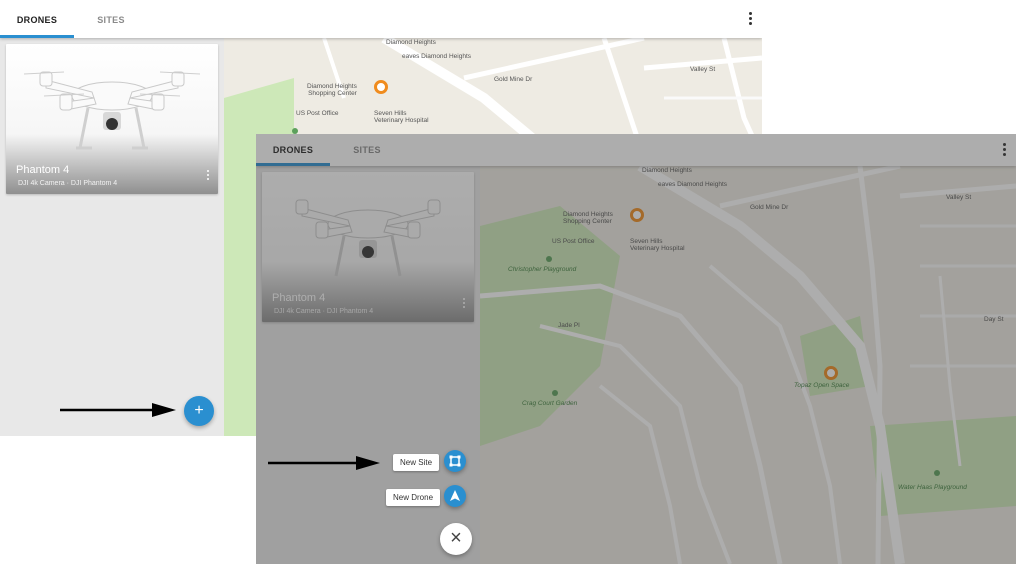 The image size is (1016, 564). I want to click on map-label: Jade Pl, so click(569, 325).